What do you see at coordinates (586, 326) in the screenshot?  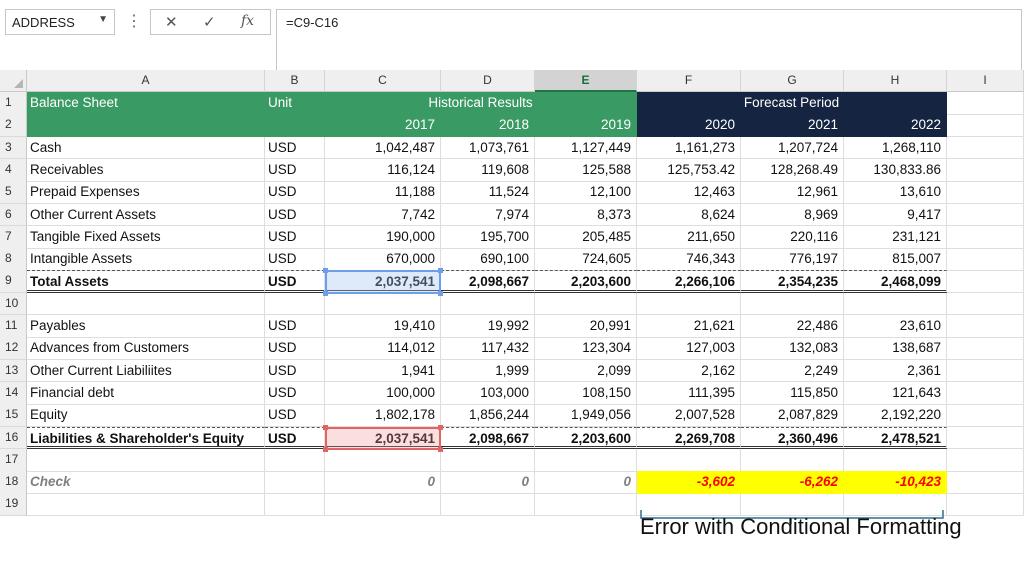 I see `liability-row-11-value: 20,991` at bounding box center [586, 326].